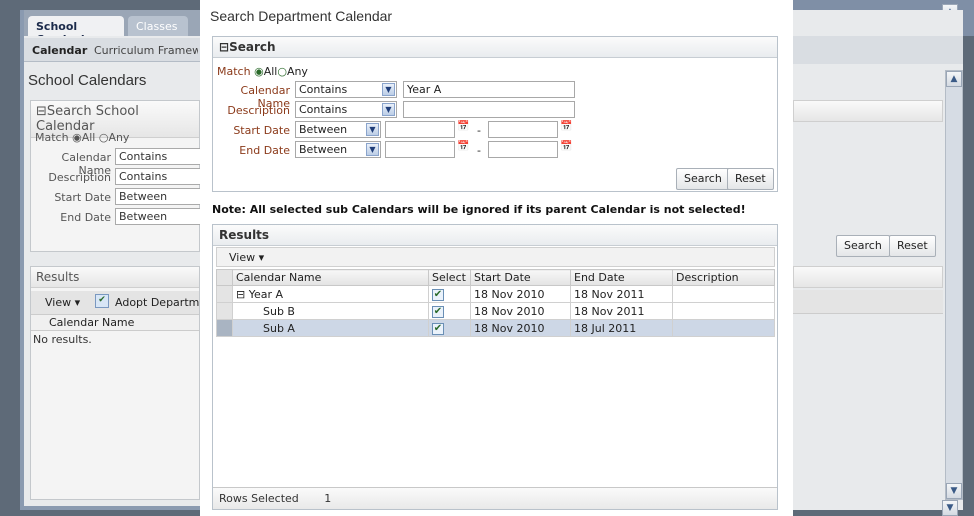 Image resolution: width=974 pixels, height=516 pixels. What do you see at coordinates (115, 277) in the screenshot?
I see `background-results-header: Results` at bounding box center [115, 277].